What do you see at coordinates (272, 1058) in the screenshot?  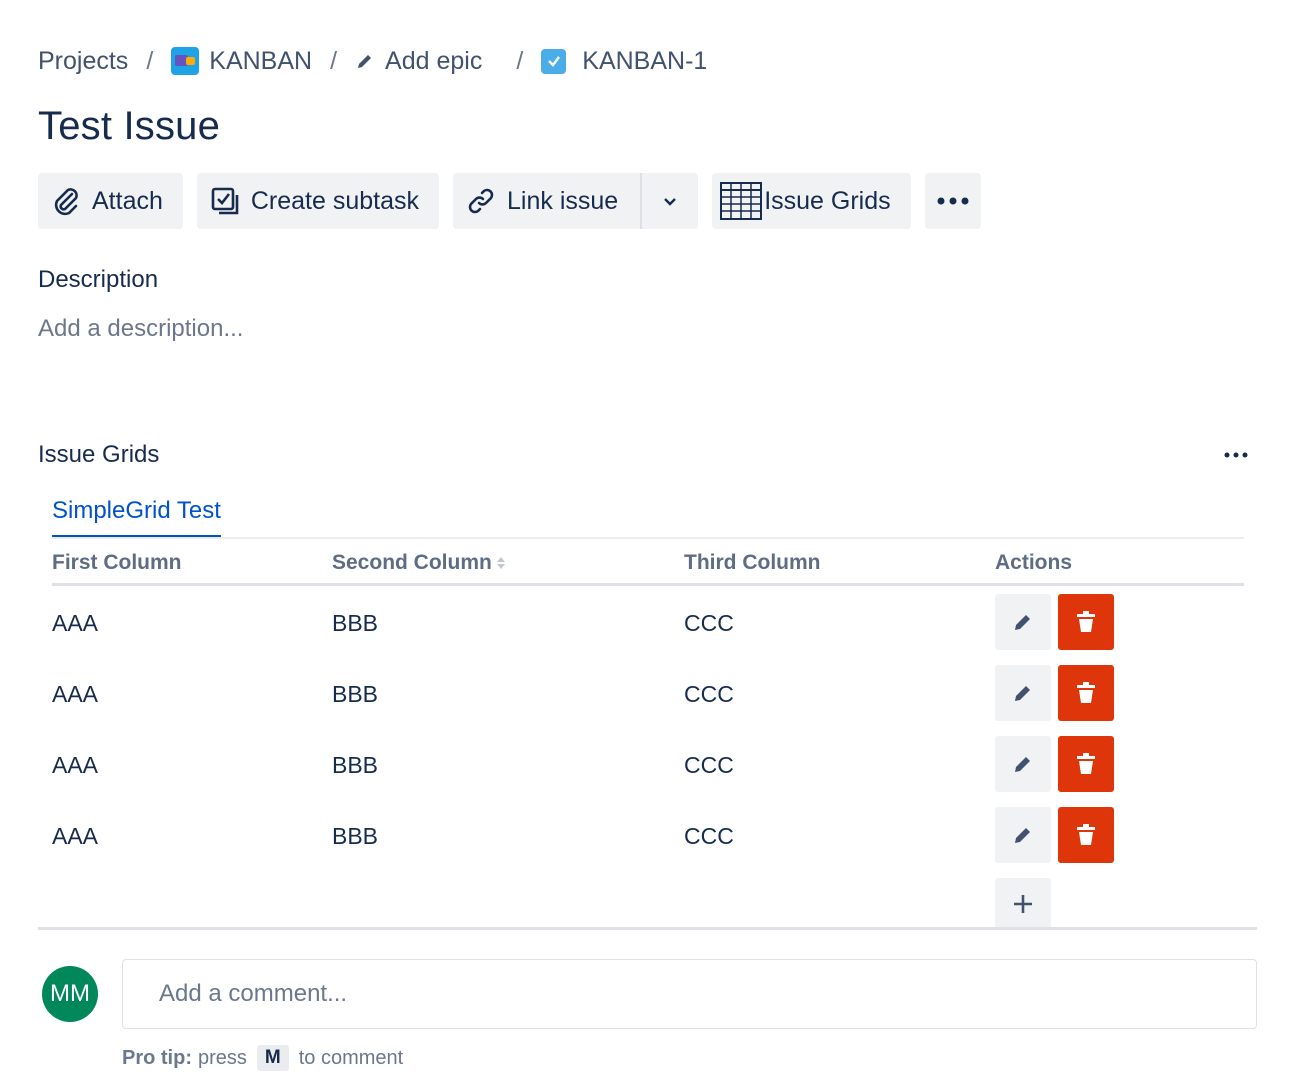 I see `keyboard-shortcut-key: M` at bounding box center [272, 1058].